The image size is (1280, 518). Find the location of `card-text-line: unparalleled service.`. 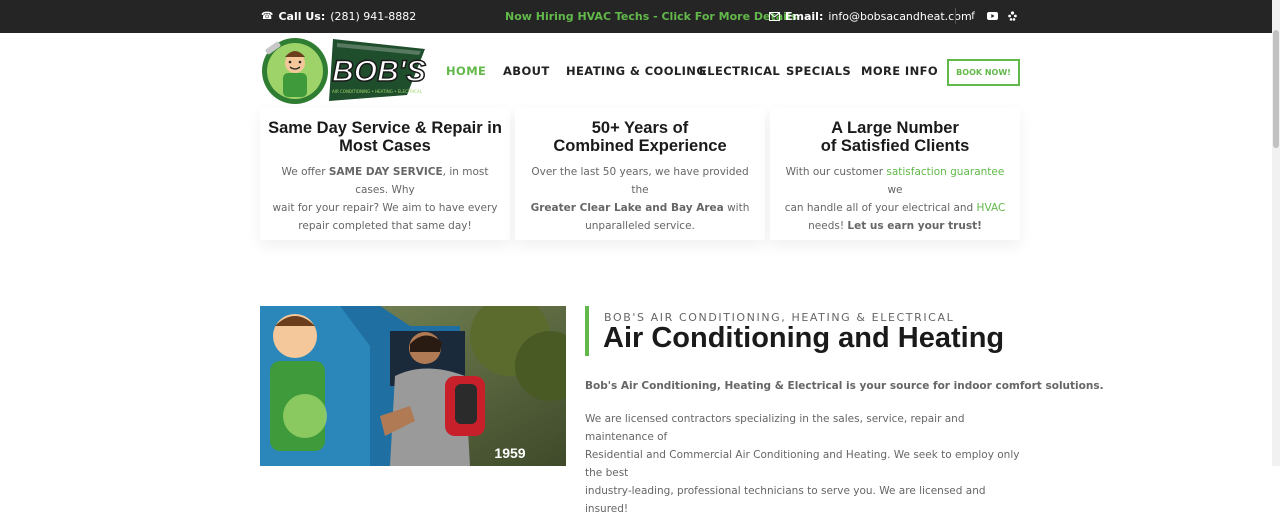

card-text-line: unparalleled service. is located at coordinates (640, 226).